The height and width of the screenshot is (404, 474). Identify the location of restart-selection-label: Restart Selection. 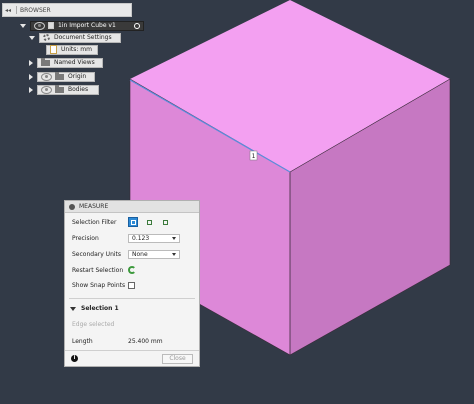
(98, 270).